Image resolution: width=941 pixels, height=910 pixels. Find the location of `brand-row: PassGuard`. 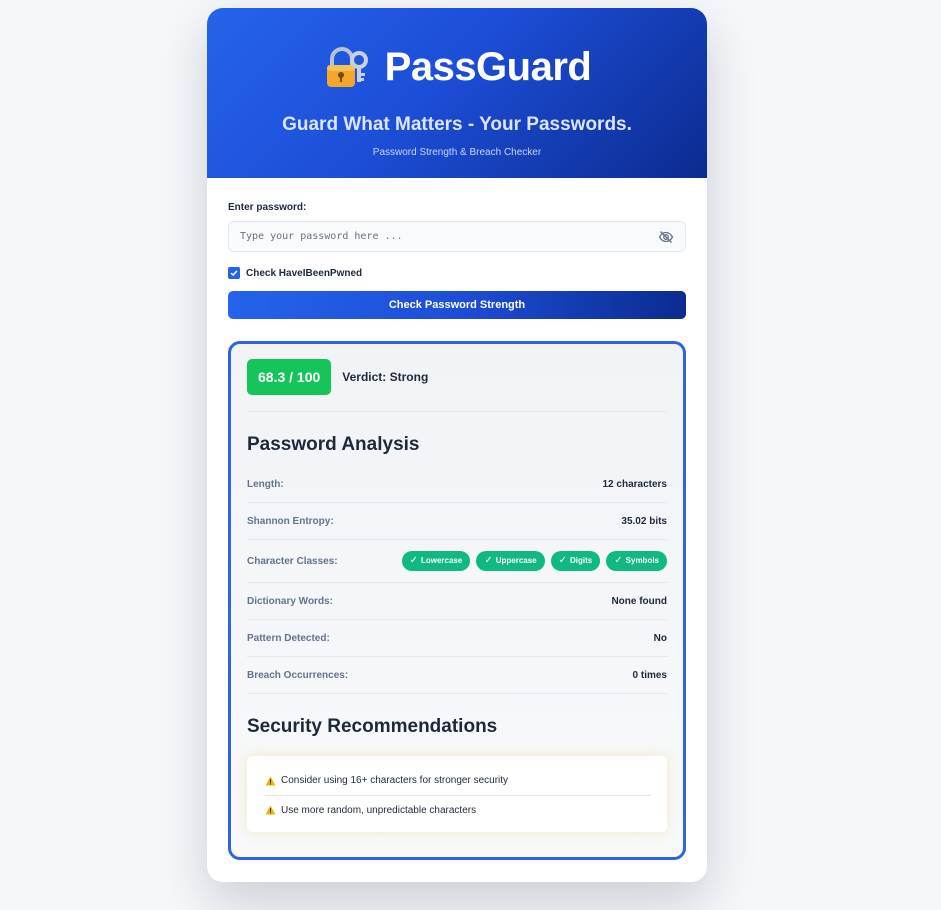

brand-row: PassGuard is located at coordinates (457, 51).